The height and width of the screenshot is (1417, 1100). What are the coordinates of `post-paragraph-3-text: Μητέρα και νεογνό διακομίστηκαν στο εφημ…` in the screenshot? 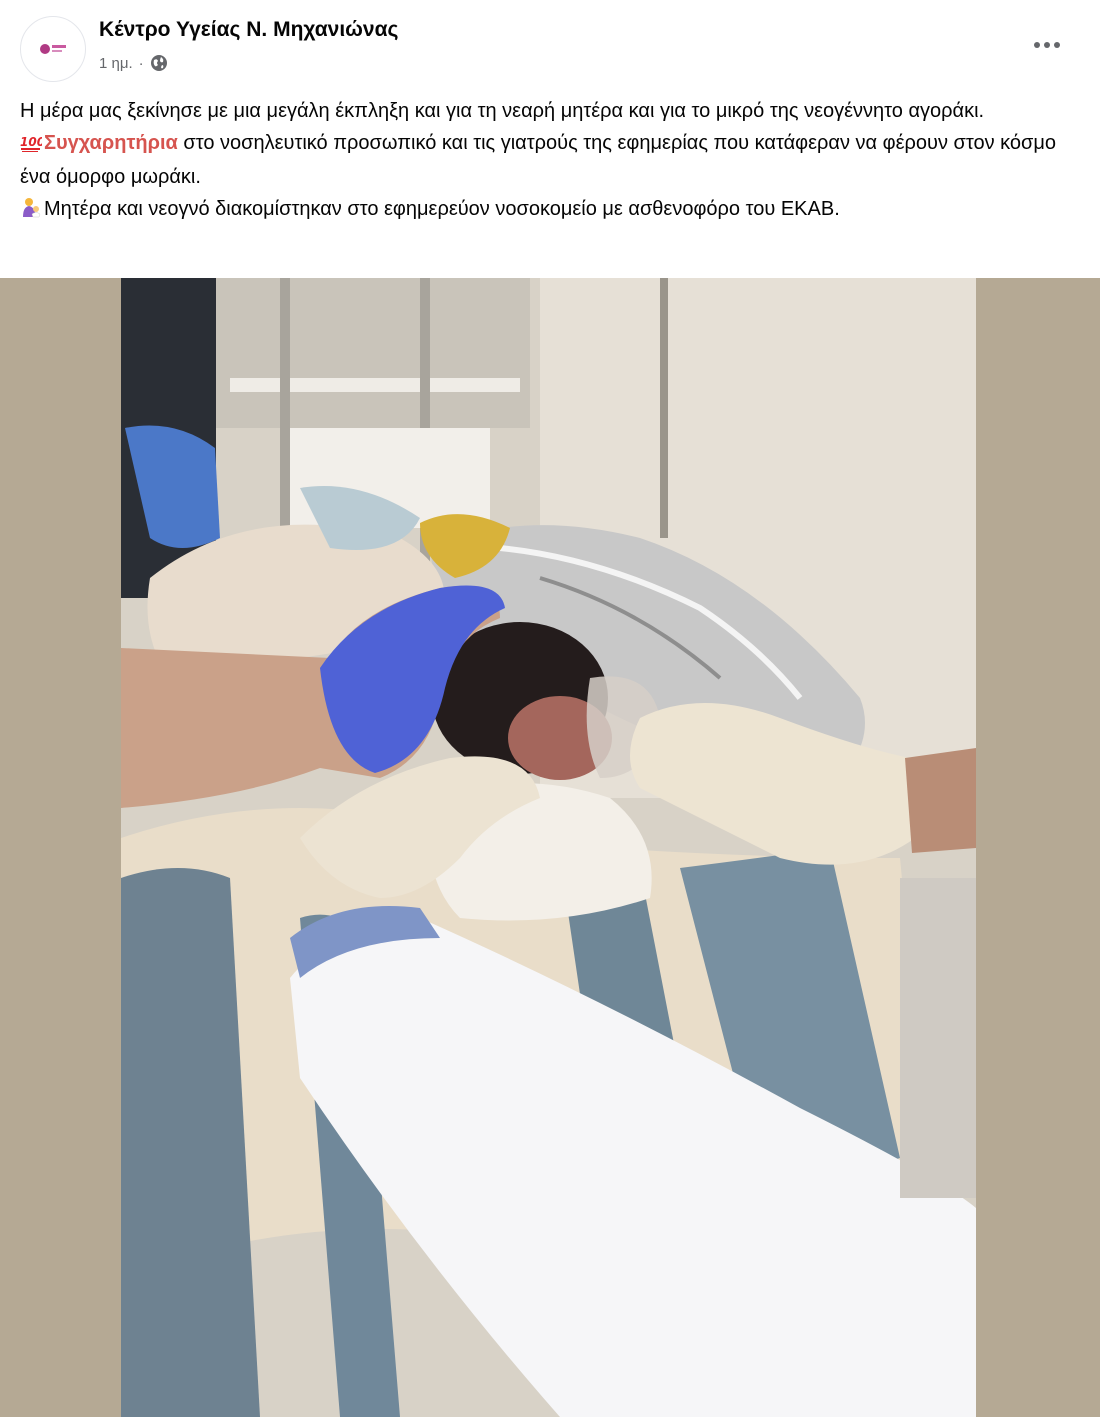 It's located at (442, 208).